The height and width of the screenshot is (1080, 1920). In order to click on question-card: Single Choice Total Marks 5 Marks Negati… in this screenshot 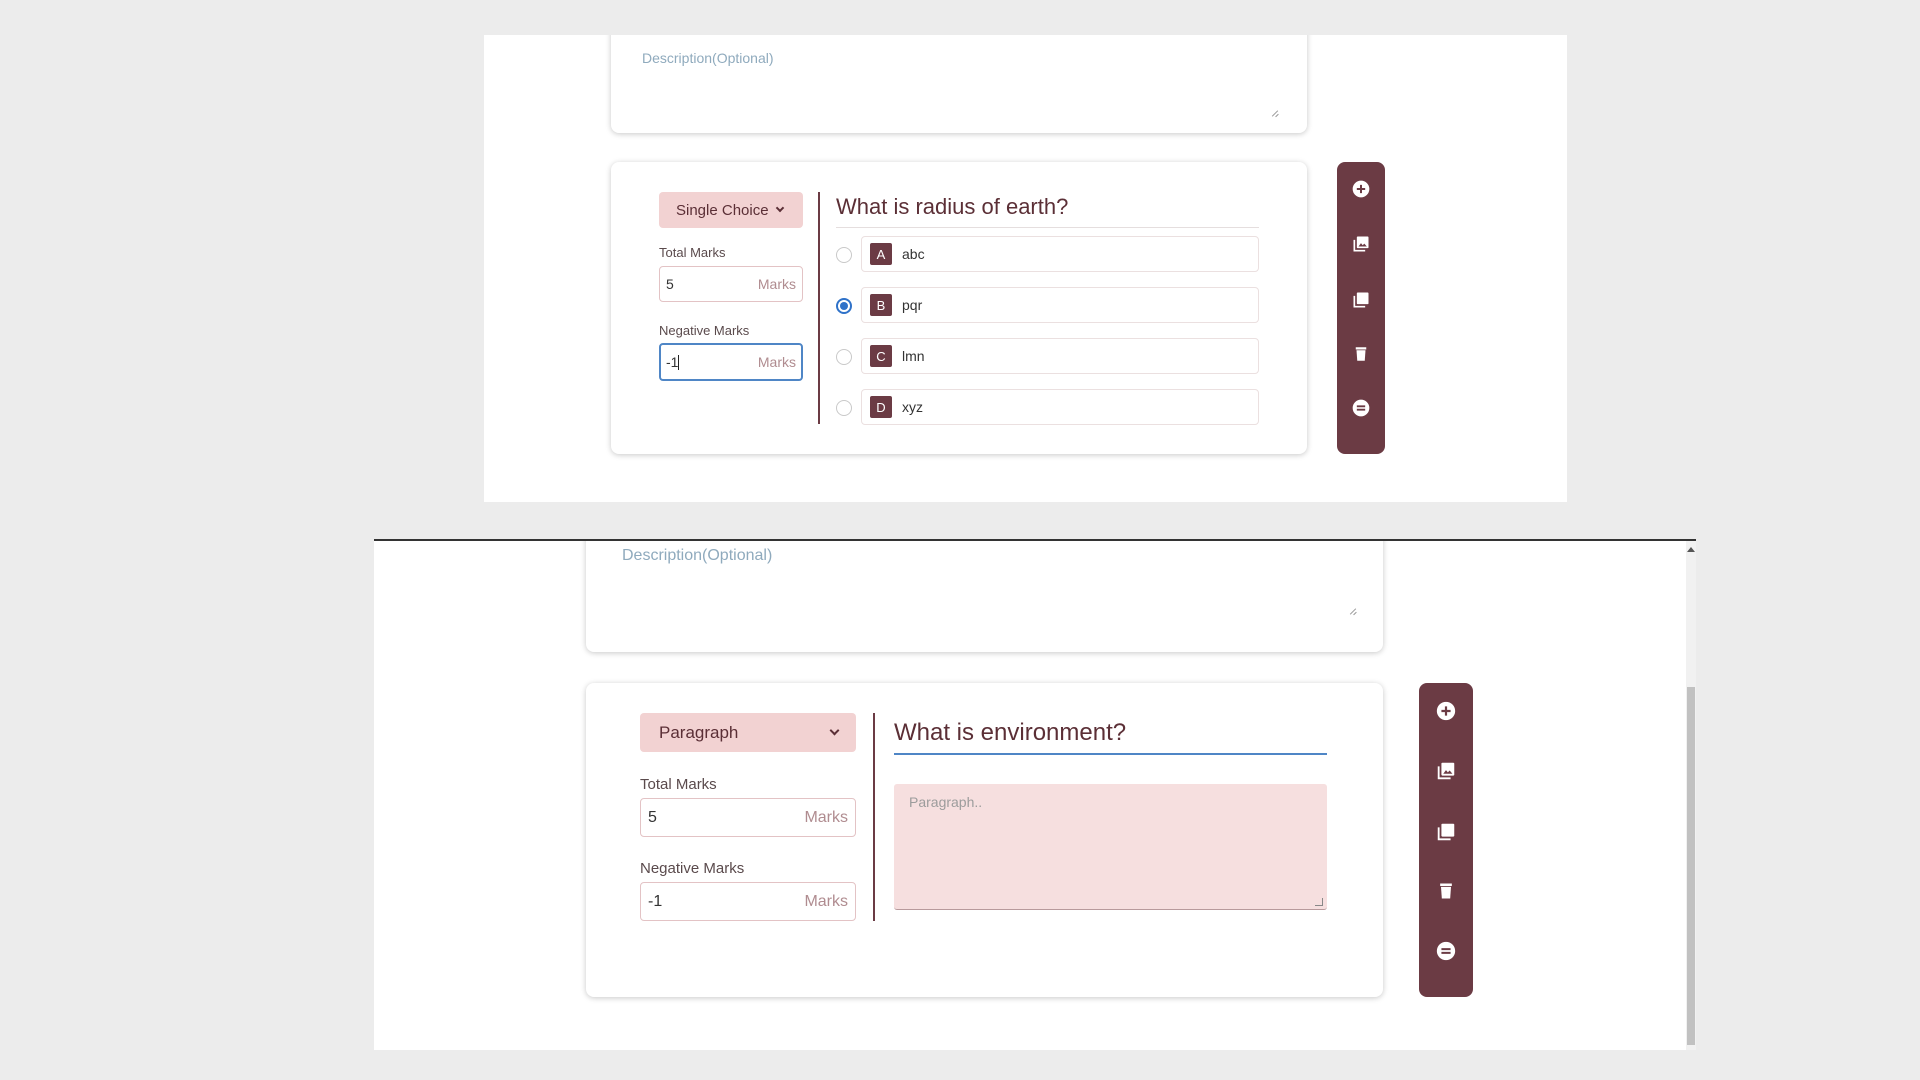, I will do `click(959, 308)`.